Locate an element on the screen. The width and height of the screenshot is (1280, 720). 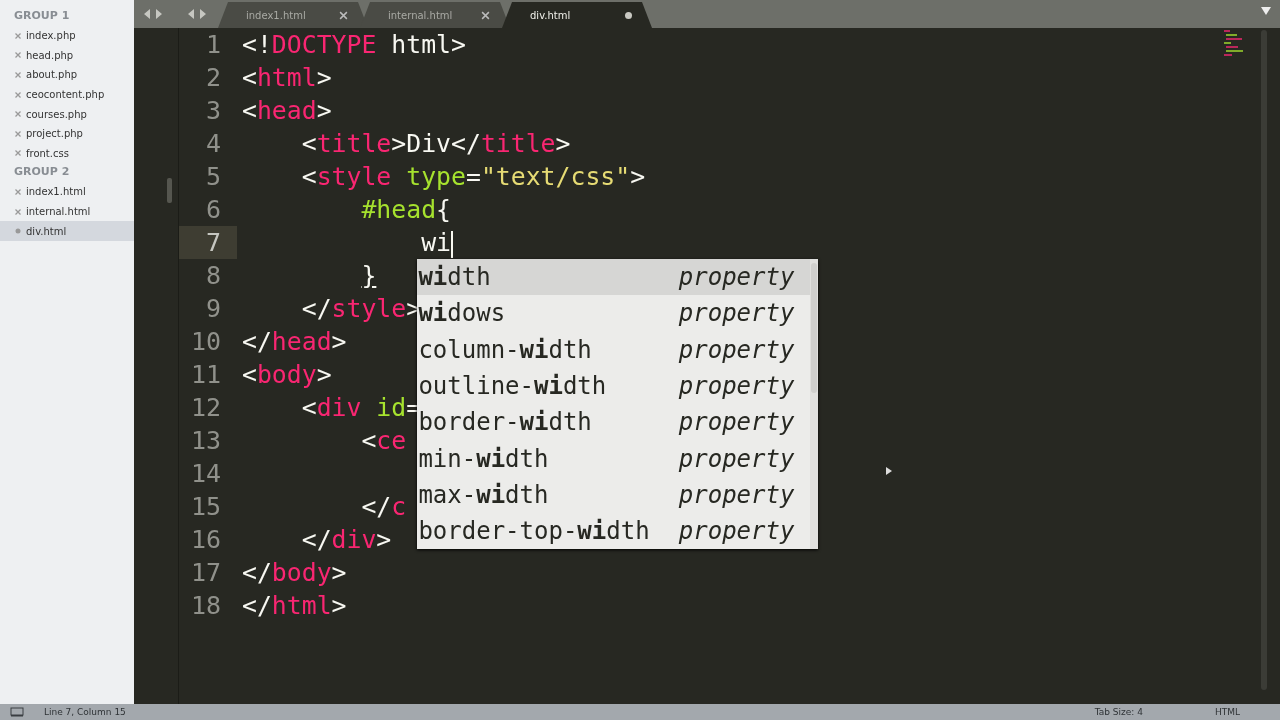
code-line: </body> is located at coordinates (294, 573).